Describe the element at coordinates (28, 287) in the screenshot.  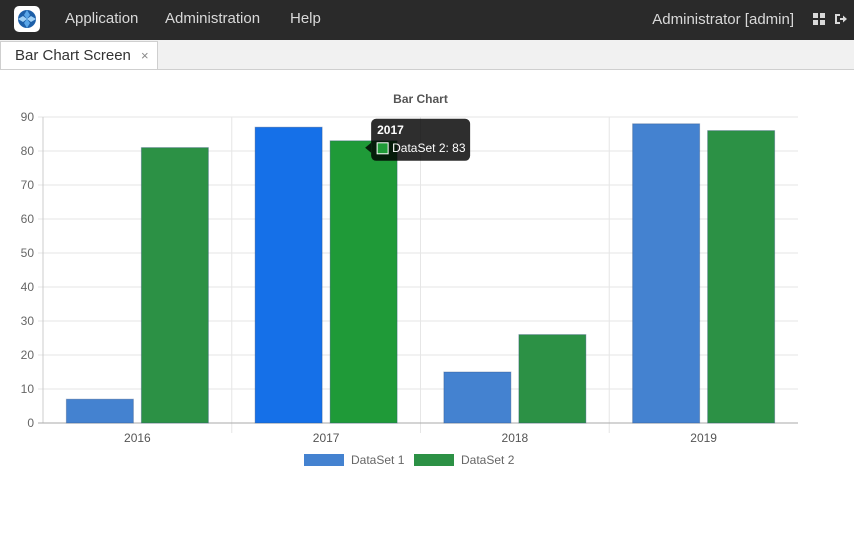
I see `y-tick-label: 40` at that location.